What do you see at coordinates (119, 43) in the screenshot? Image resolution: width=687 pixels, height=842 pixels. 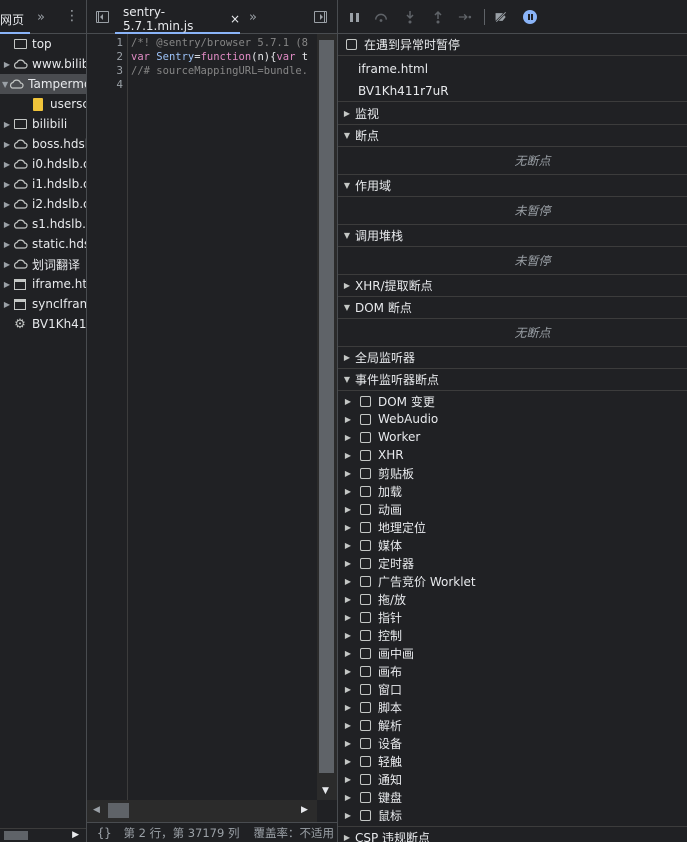 I see `line-number: 1` at bounding box center [119, 43].